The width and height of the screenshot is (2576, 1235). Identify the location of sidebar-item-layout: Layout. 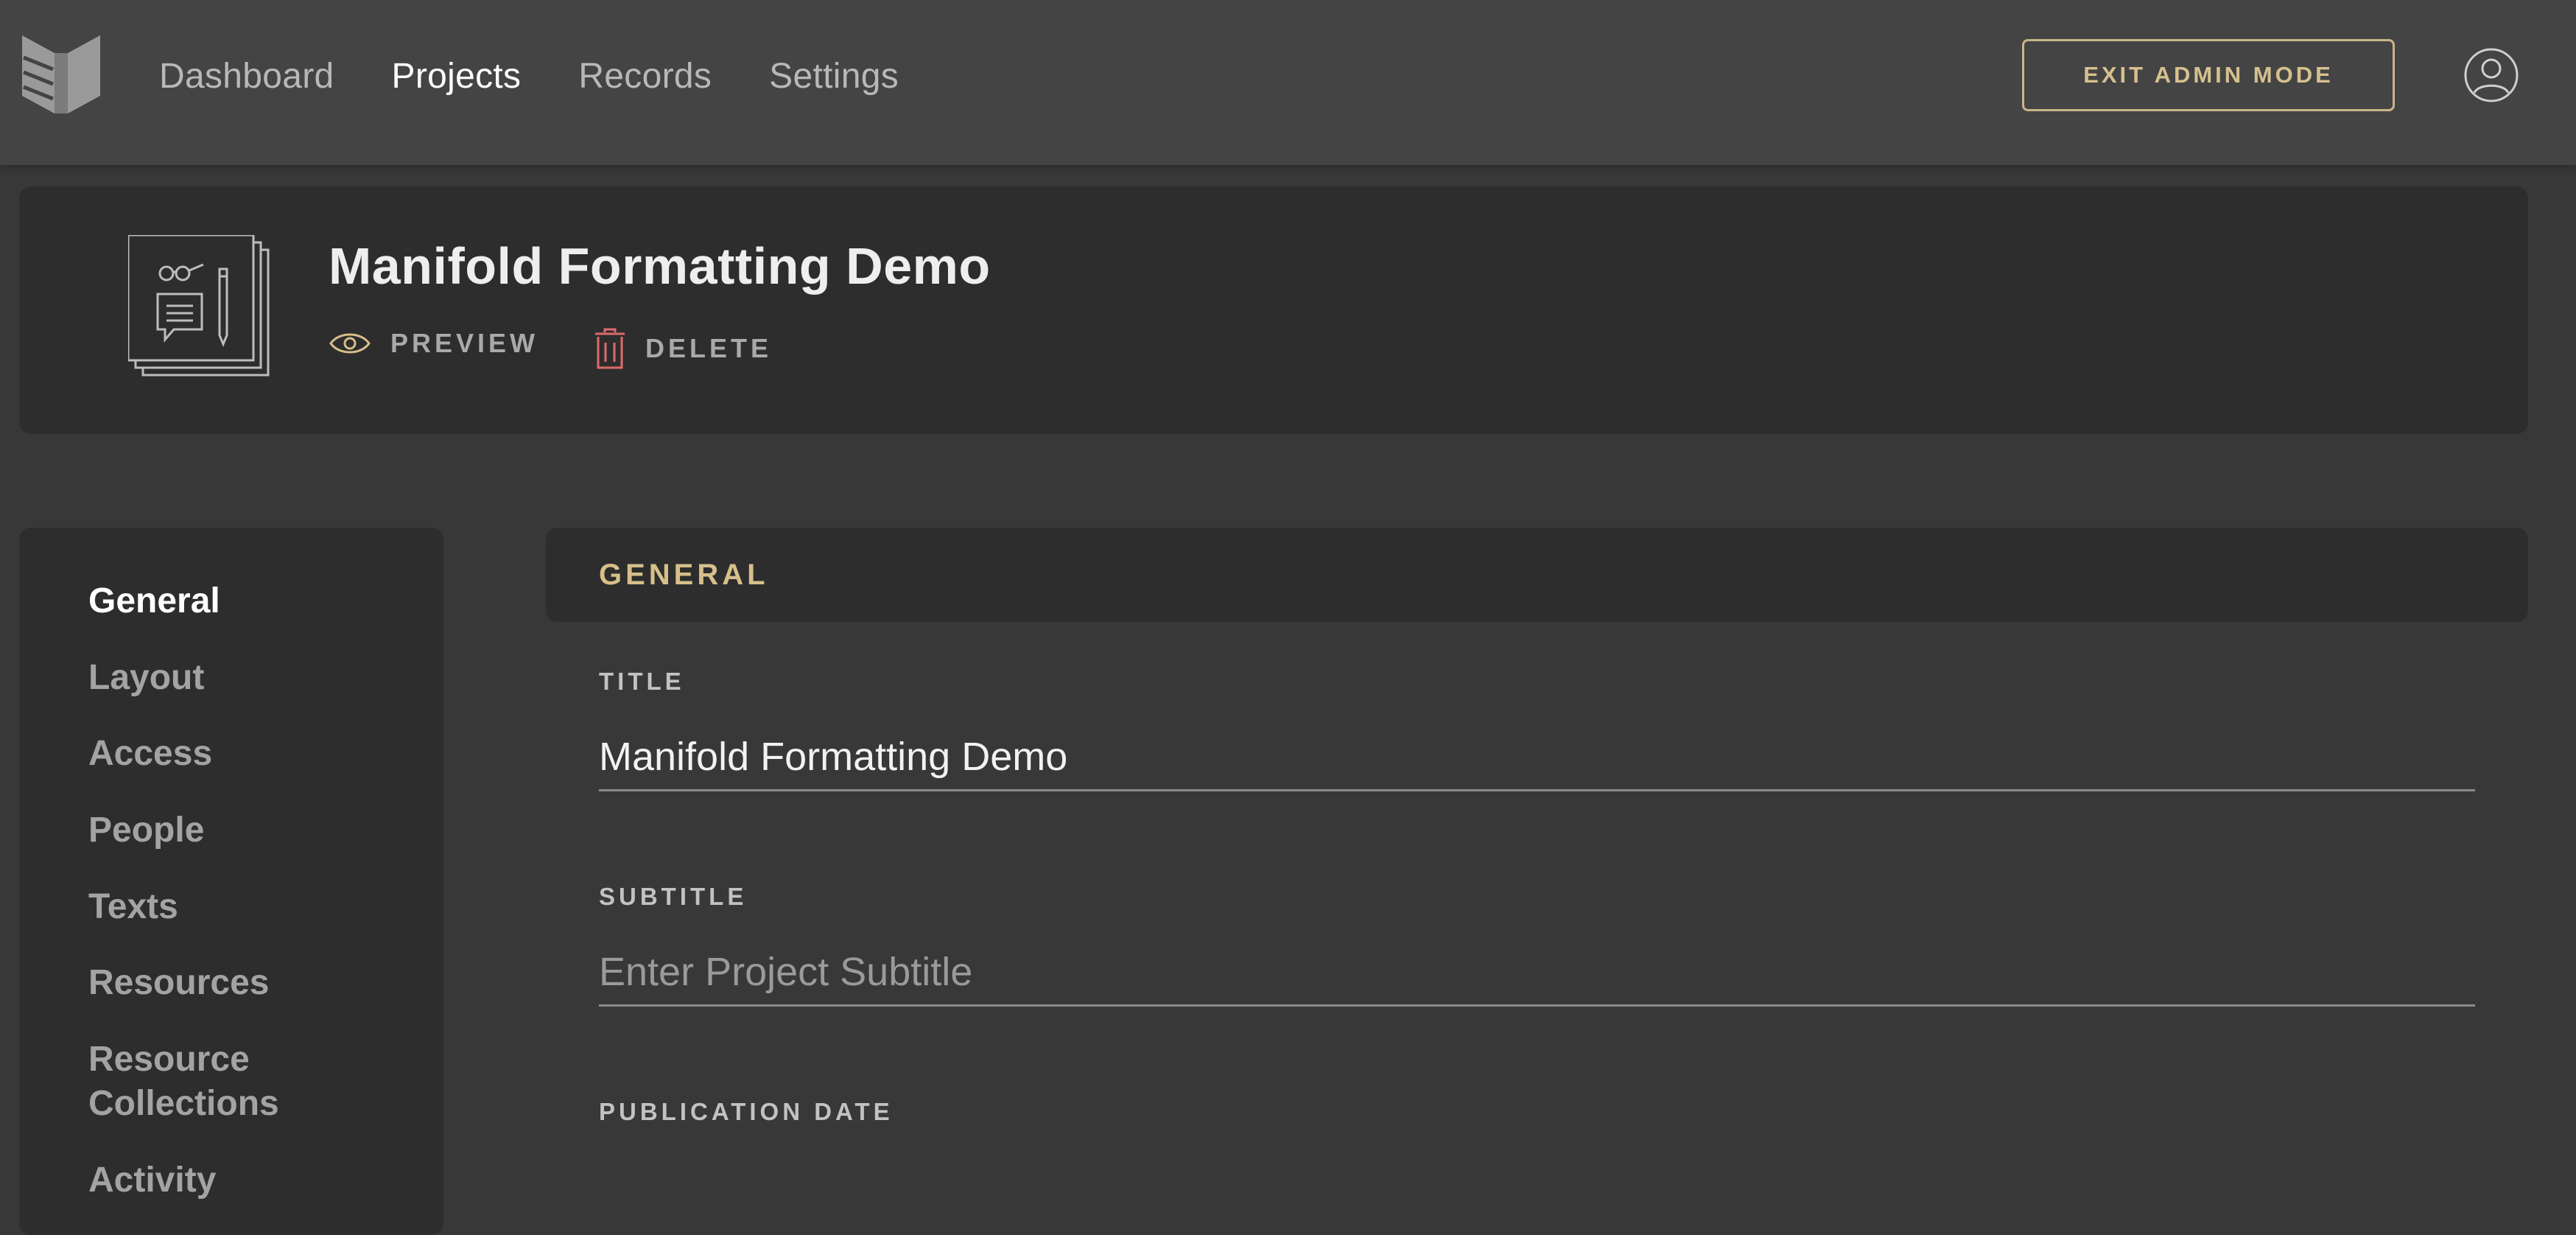
(146, 678).